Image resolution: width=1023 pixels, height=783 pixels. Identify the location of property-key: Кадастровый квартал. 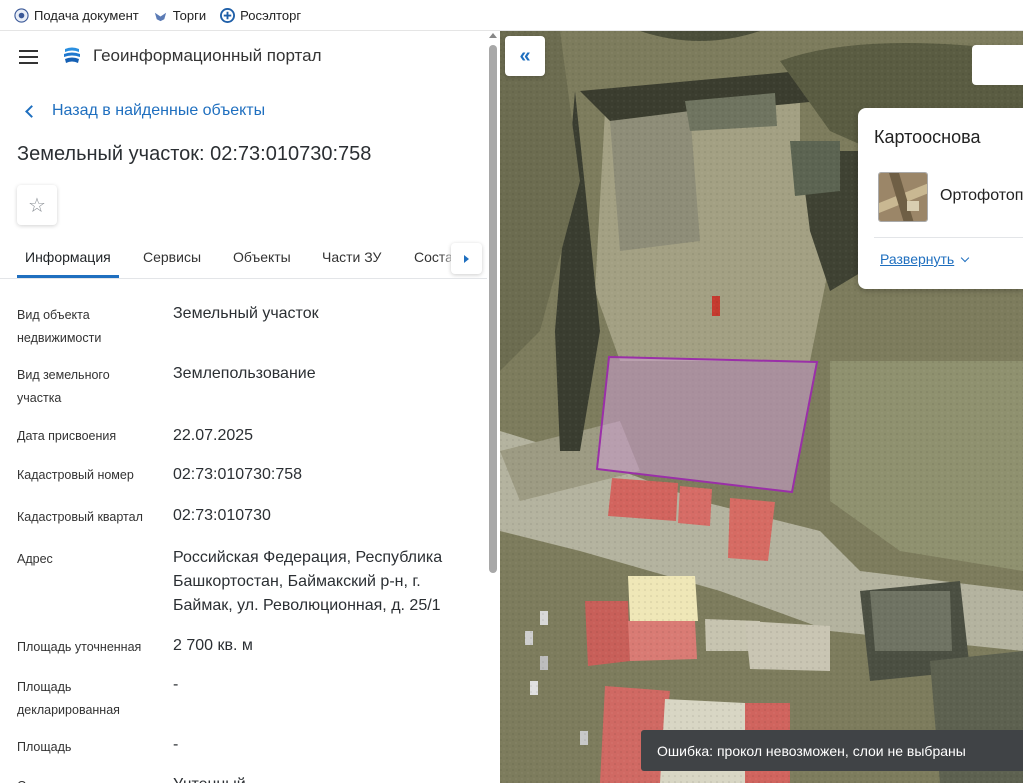
(80, 517).